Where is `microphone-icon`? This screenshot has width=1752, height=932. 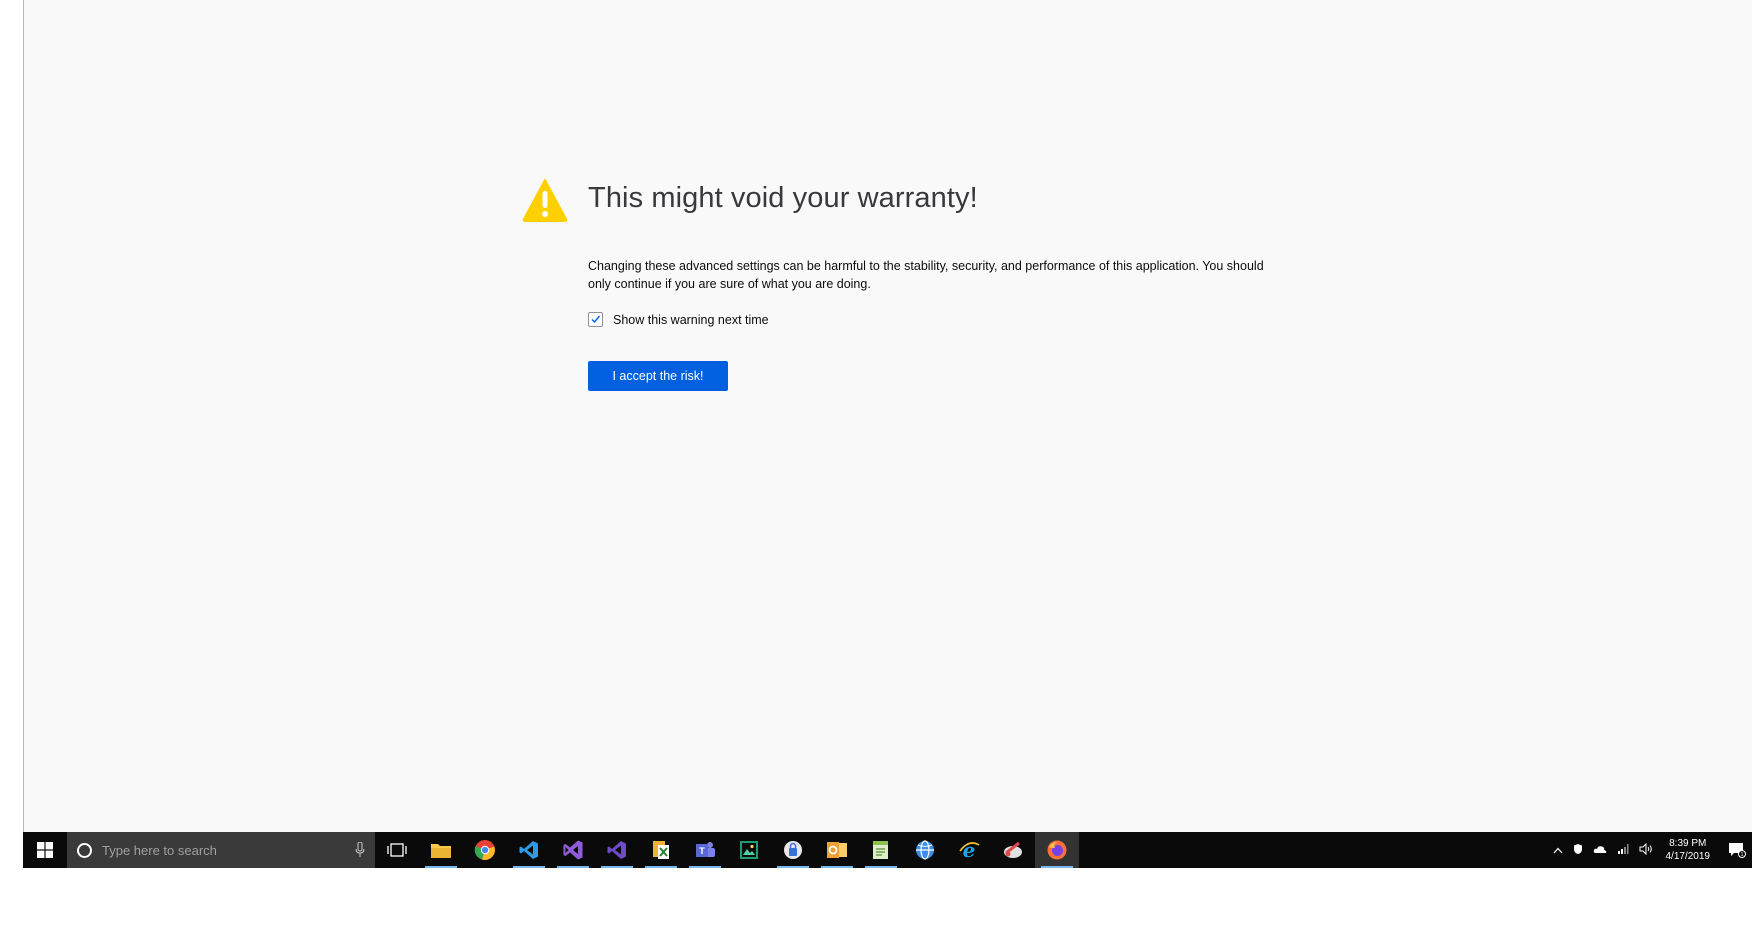
microphone-icon is located at coordinates (360, 850).